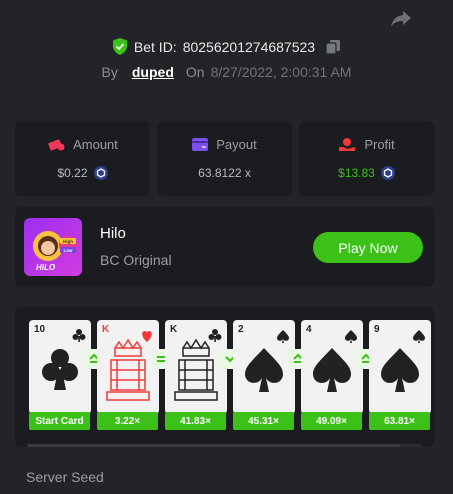 The width and height of the screenshot is (453, 494). What do you see at coordinates (332, 367) in the screenshot?
I see `playing-card: 4` at bounding box center [332, 367].